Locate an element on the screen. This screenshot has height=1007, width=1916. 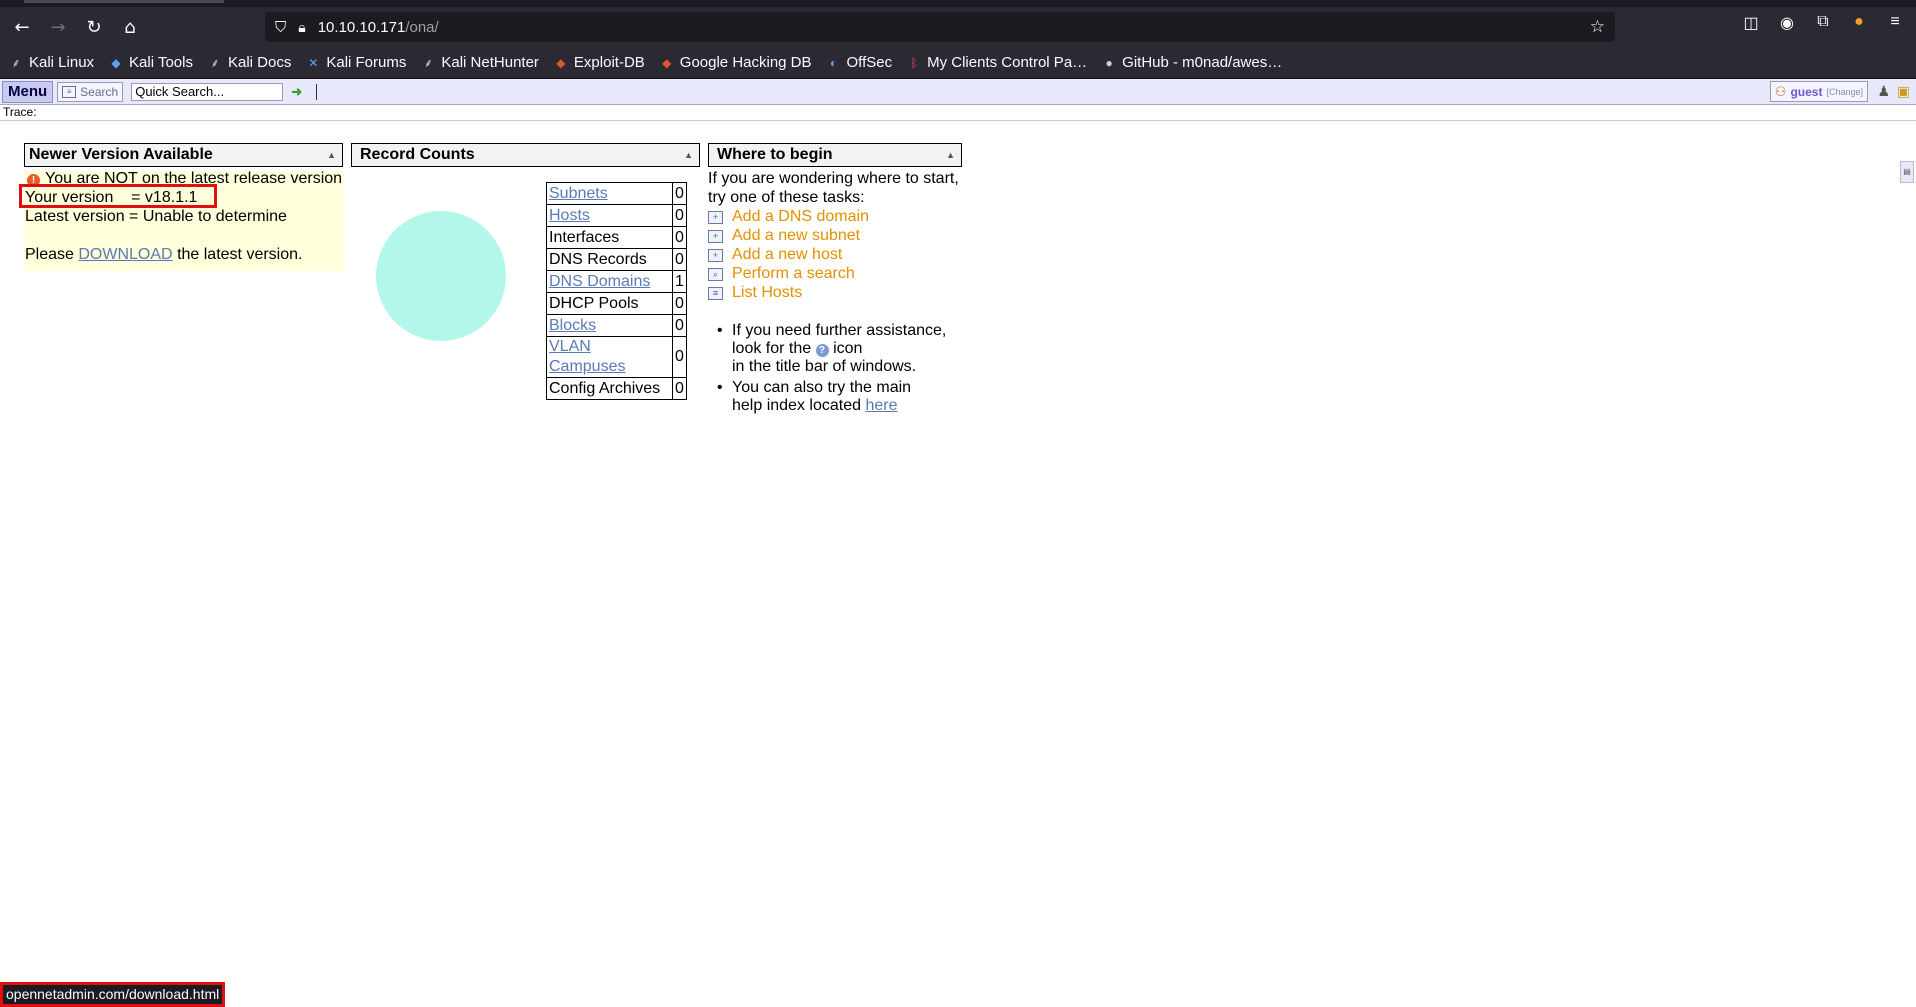
table-row: Subnets 0 is located at coordinates (616, 193).